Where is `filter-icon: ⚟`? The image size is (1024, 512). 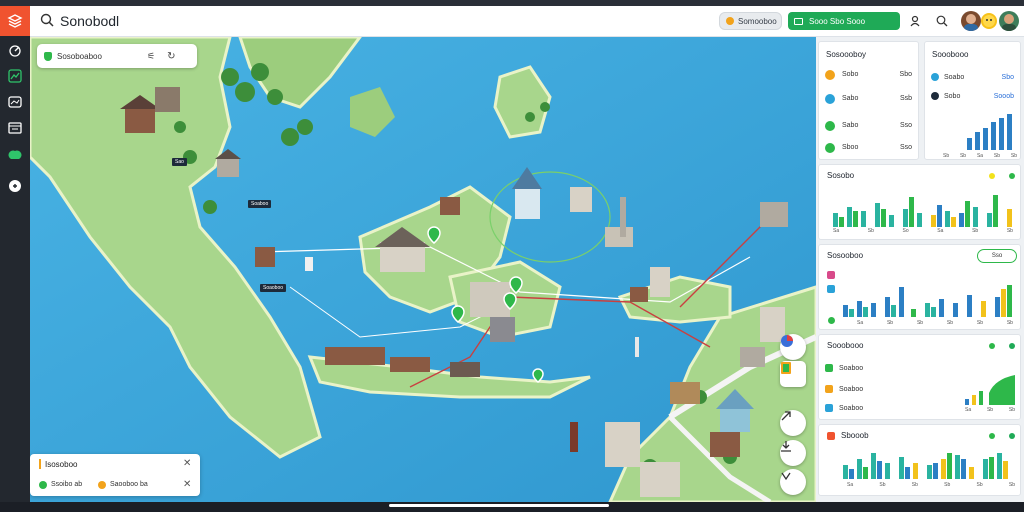 filter-icon: ⚟ is located at coordinates (151, 56).